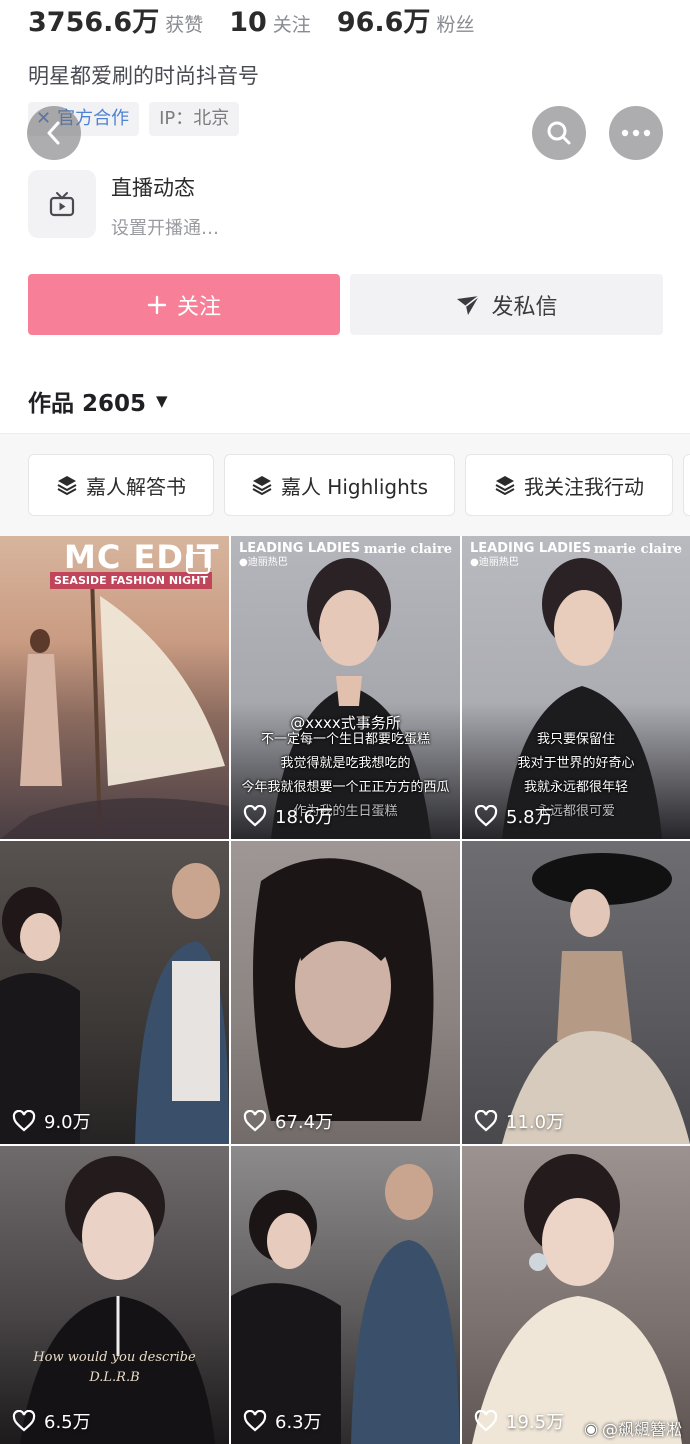 Image resolution: width=690 pixels, height=1444 pixels. Describe the element at coordinates (248, 22) in the screenshot. I see `following-count: 10` at that location.